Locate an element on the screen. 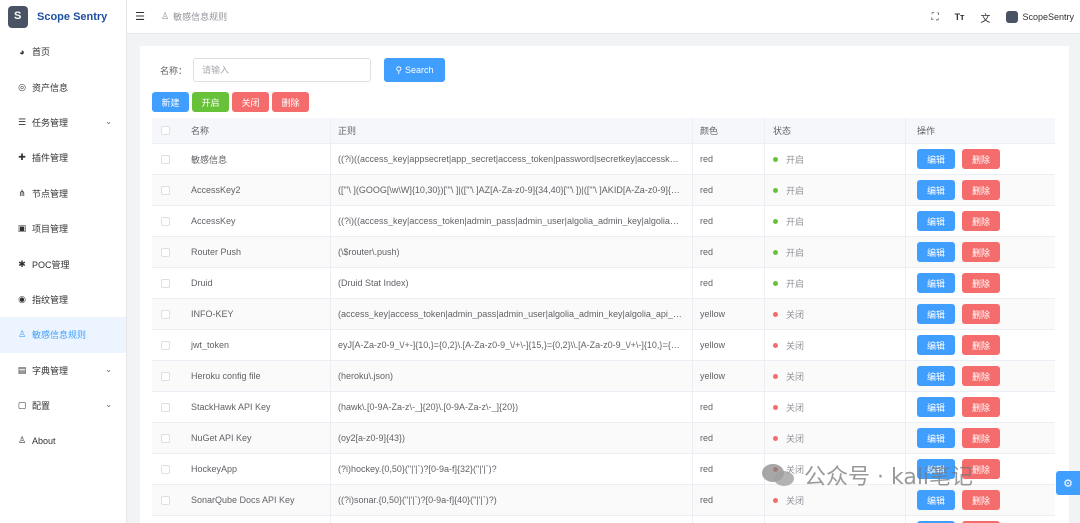 The image size is (1080, 523). select-all-checkbox is located at coordinates (165, 130).